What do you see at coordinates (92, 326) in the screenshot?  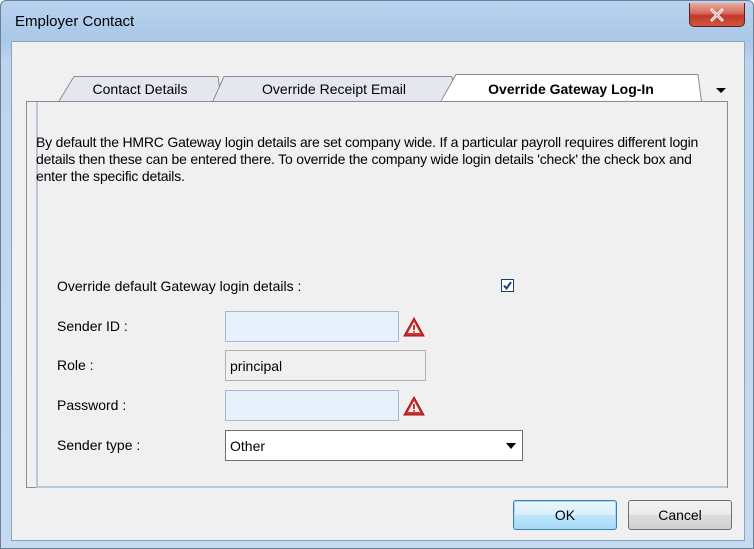 I see `sender-id-label: Sender ID :` at bounding box center [92, 326].